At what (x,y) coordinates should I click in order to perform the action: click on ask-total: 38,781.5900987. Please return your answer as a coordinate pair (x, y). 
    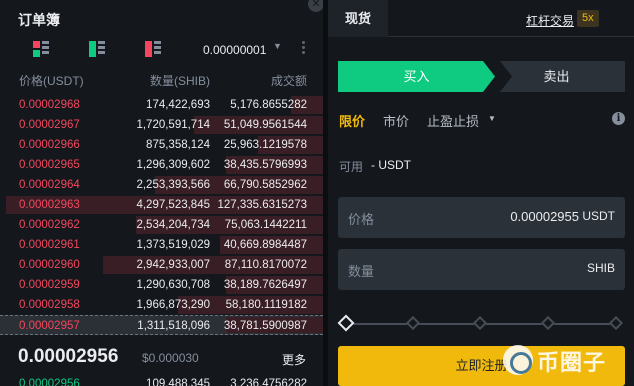
    Looking at the image, I should click on (265, 326).